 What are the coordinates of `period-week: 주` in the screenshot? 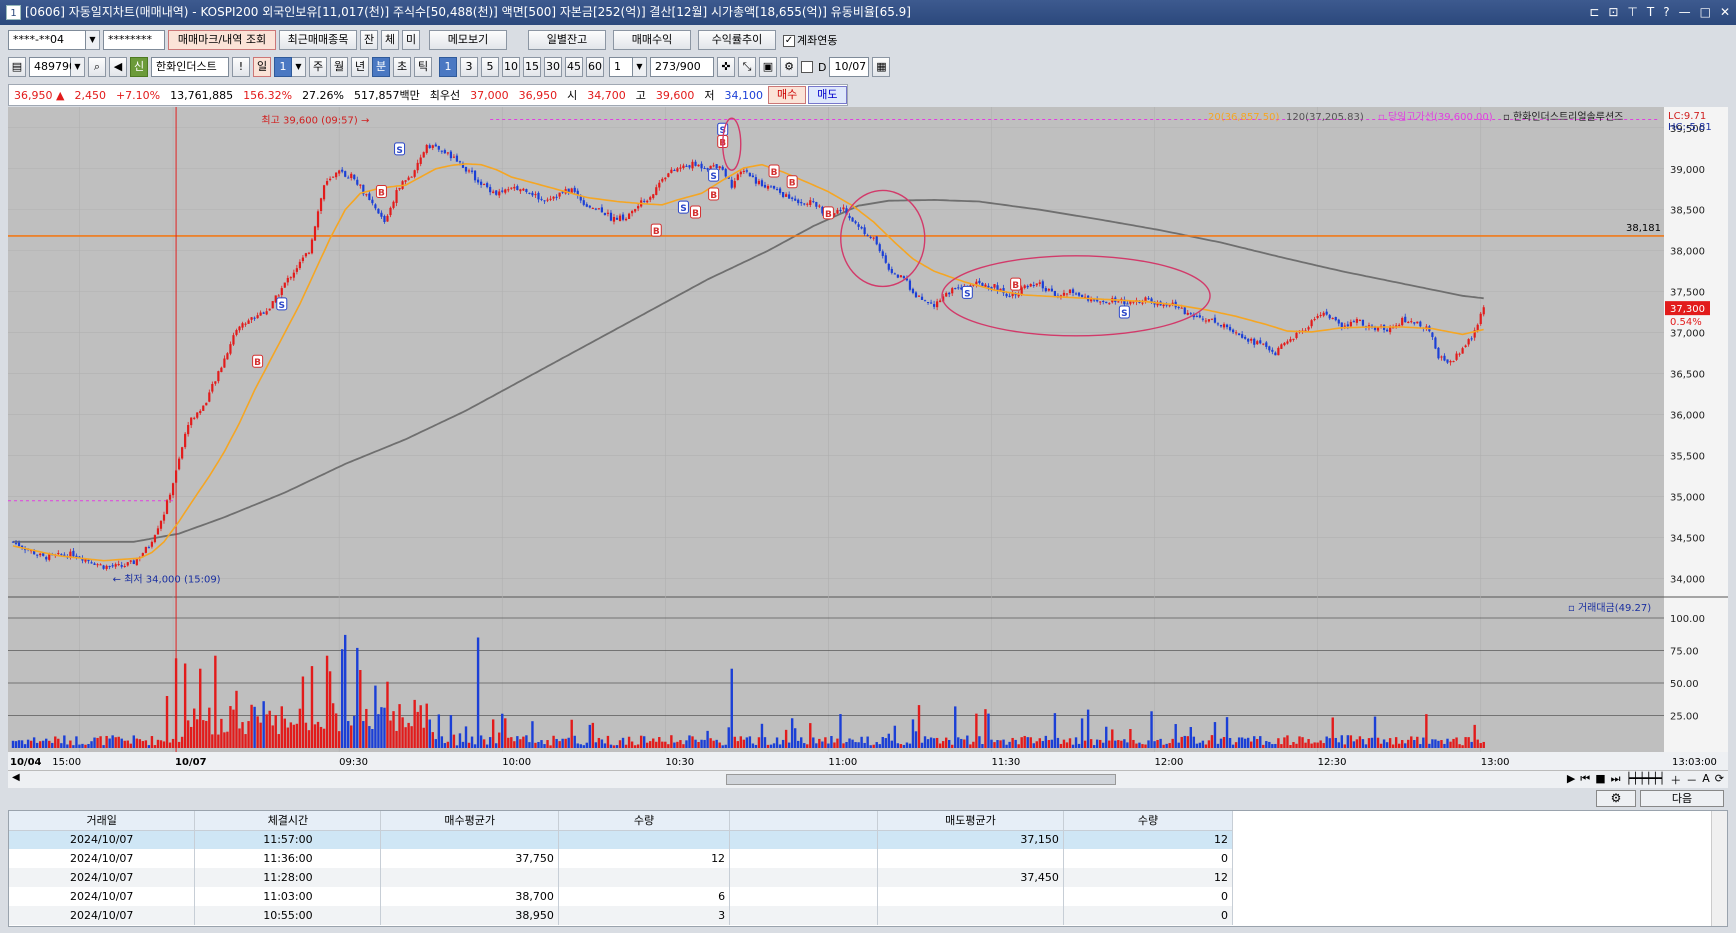 It's located at (318, 67).